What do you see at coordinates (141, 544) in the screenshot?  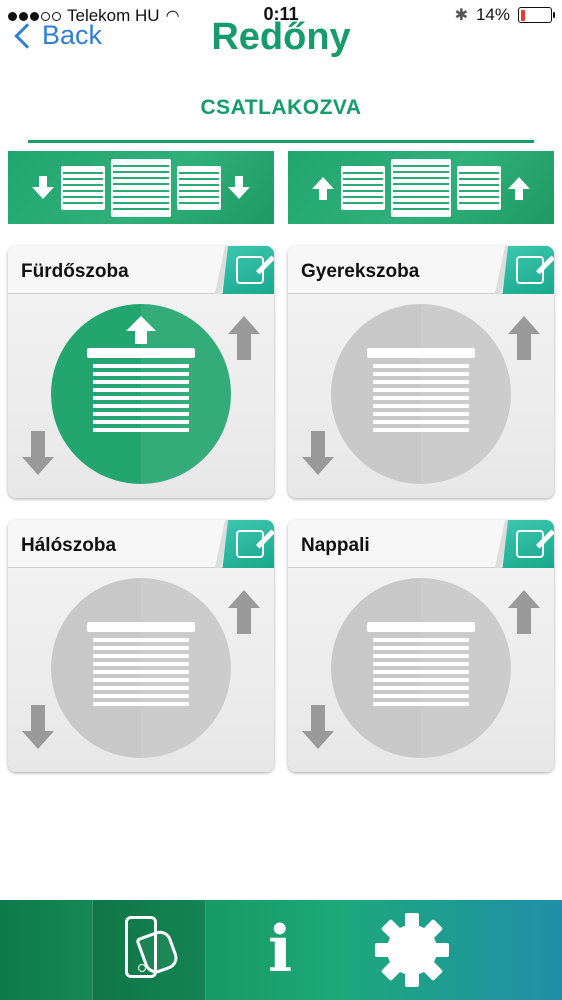 I see `room-card-header: Hálószoba` at bounding box center [141, 544].